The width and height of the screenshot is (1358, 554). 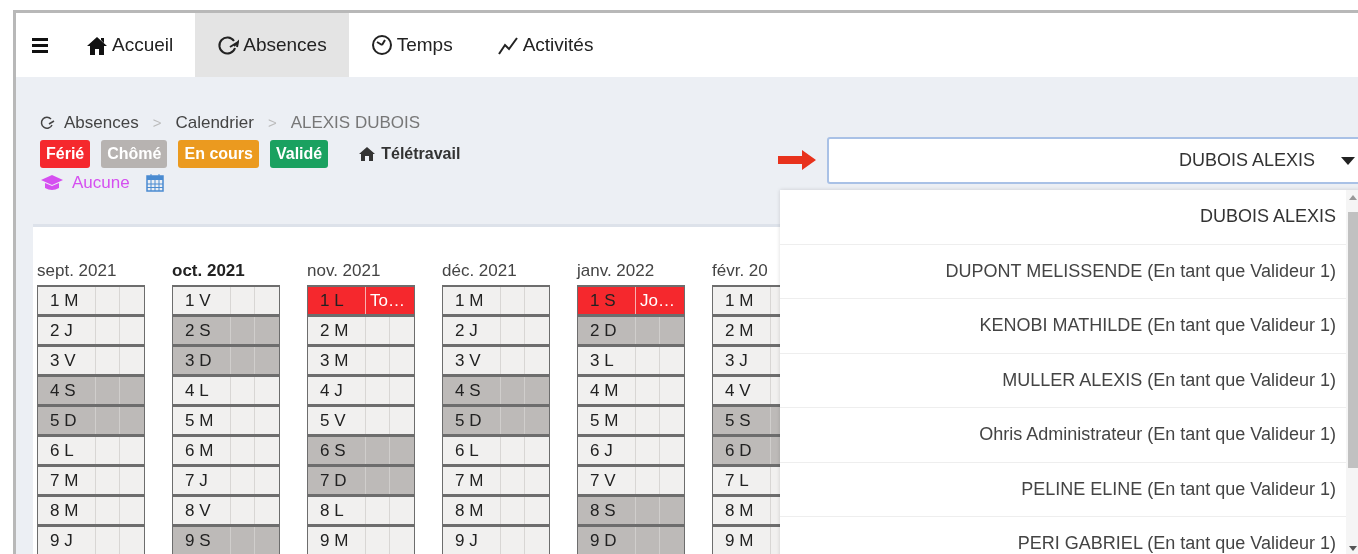 What do you see at coordinates (209, 271) in the screenshot?
I see `month-label: oct. 2021` at bounding box center [209, 271].